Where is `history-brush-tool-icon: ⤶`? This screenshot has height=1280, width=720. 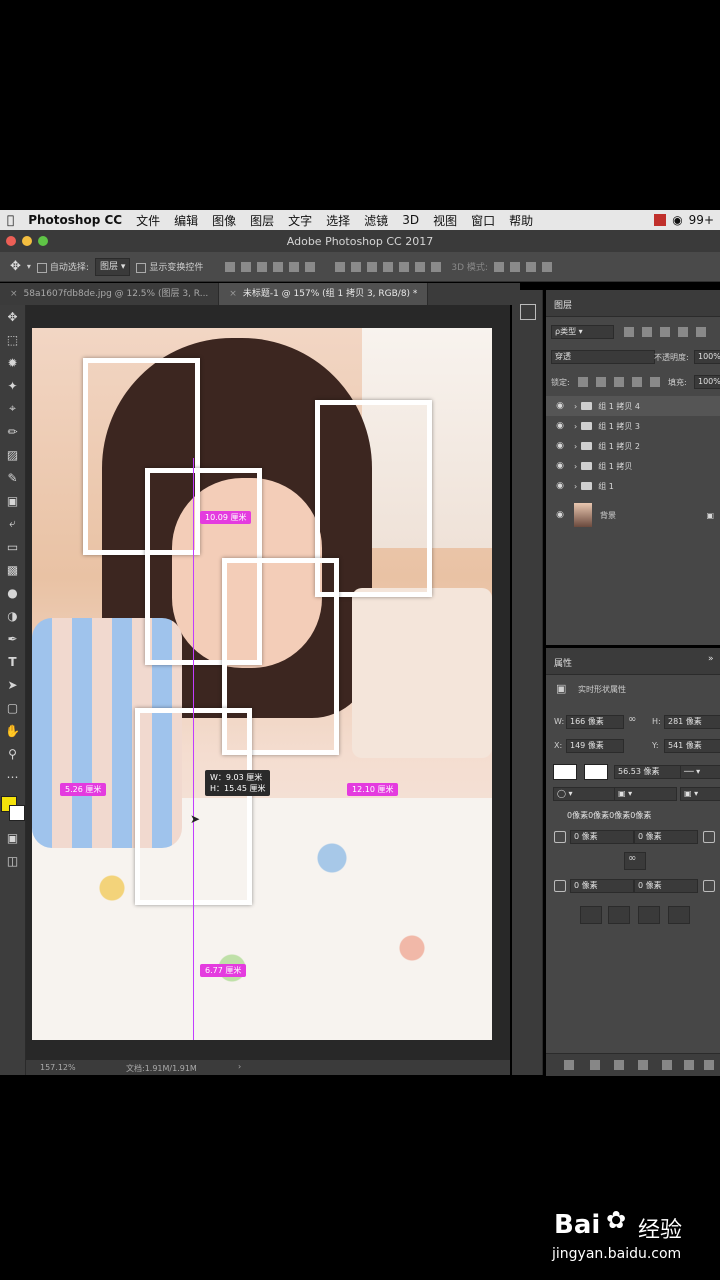
history-brush-tool-icon: ⤶ is located at coordinates (12, 523).